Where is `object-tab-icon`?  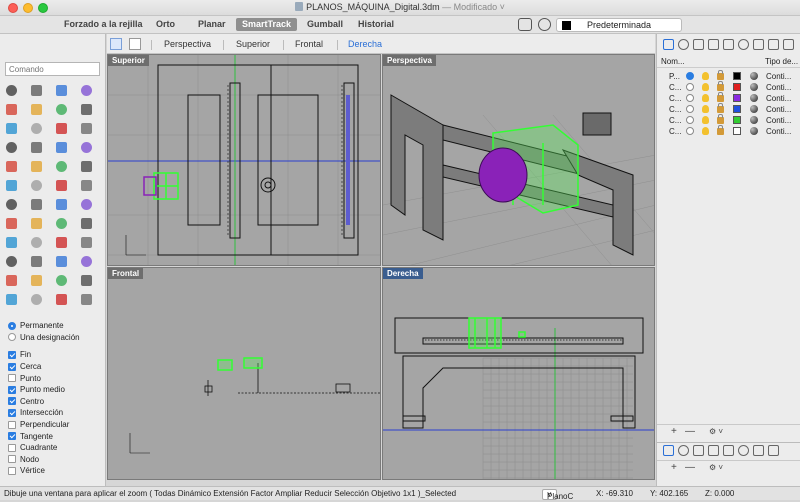 object-tab-icon is located at coordinates (698, 44).